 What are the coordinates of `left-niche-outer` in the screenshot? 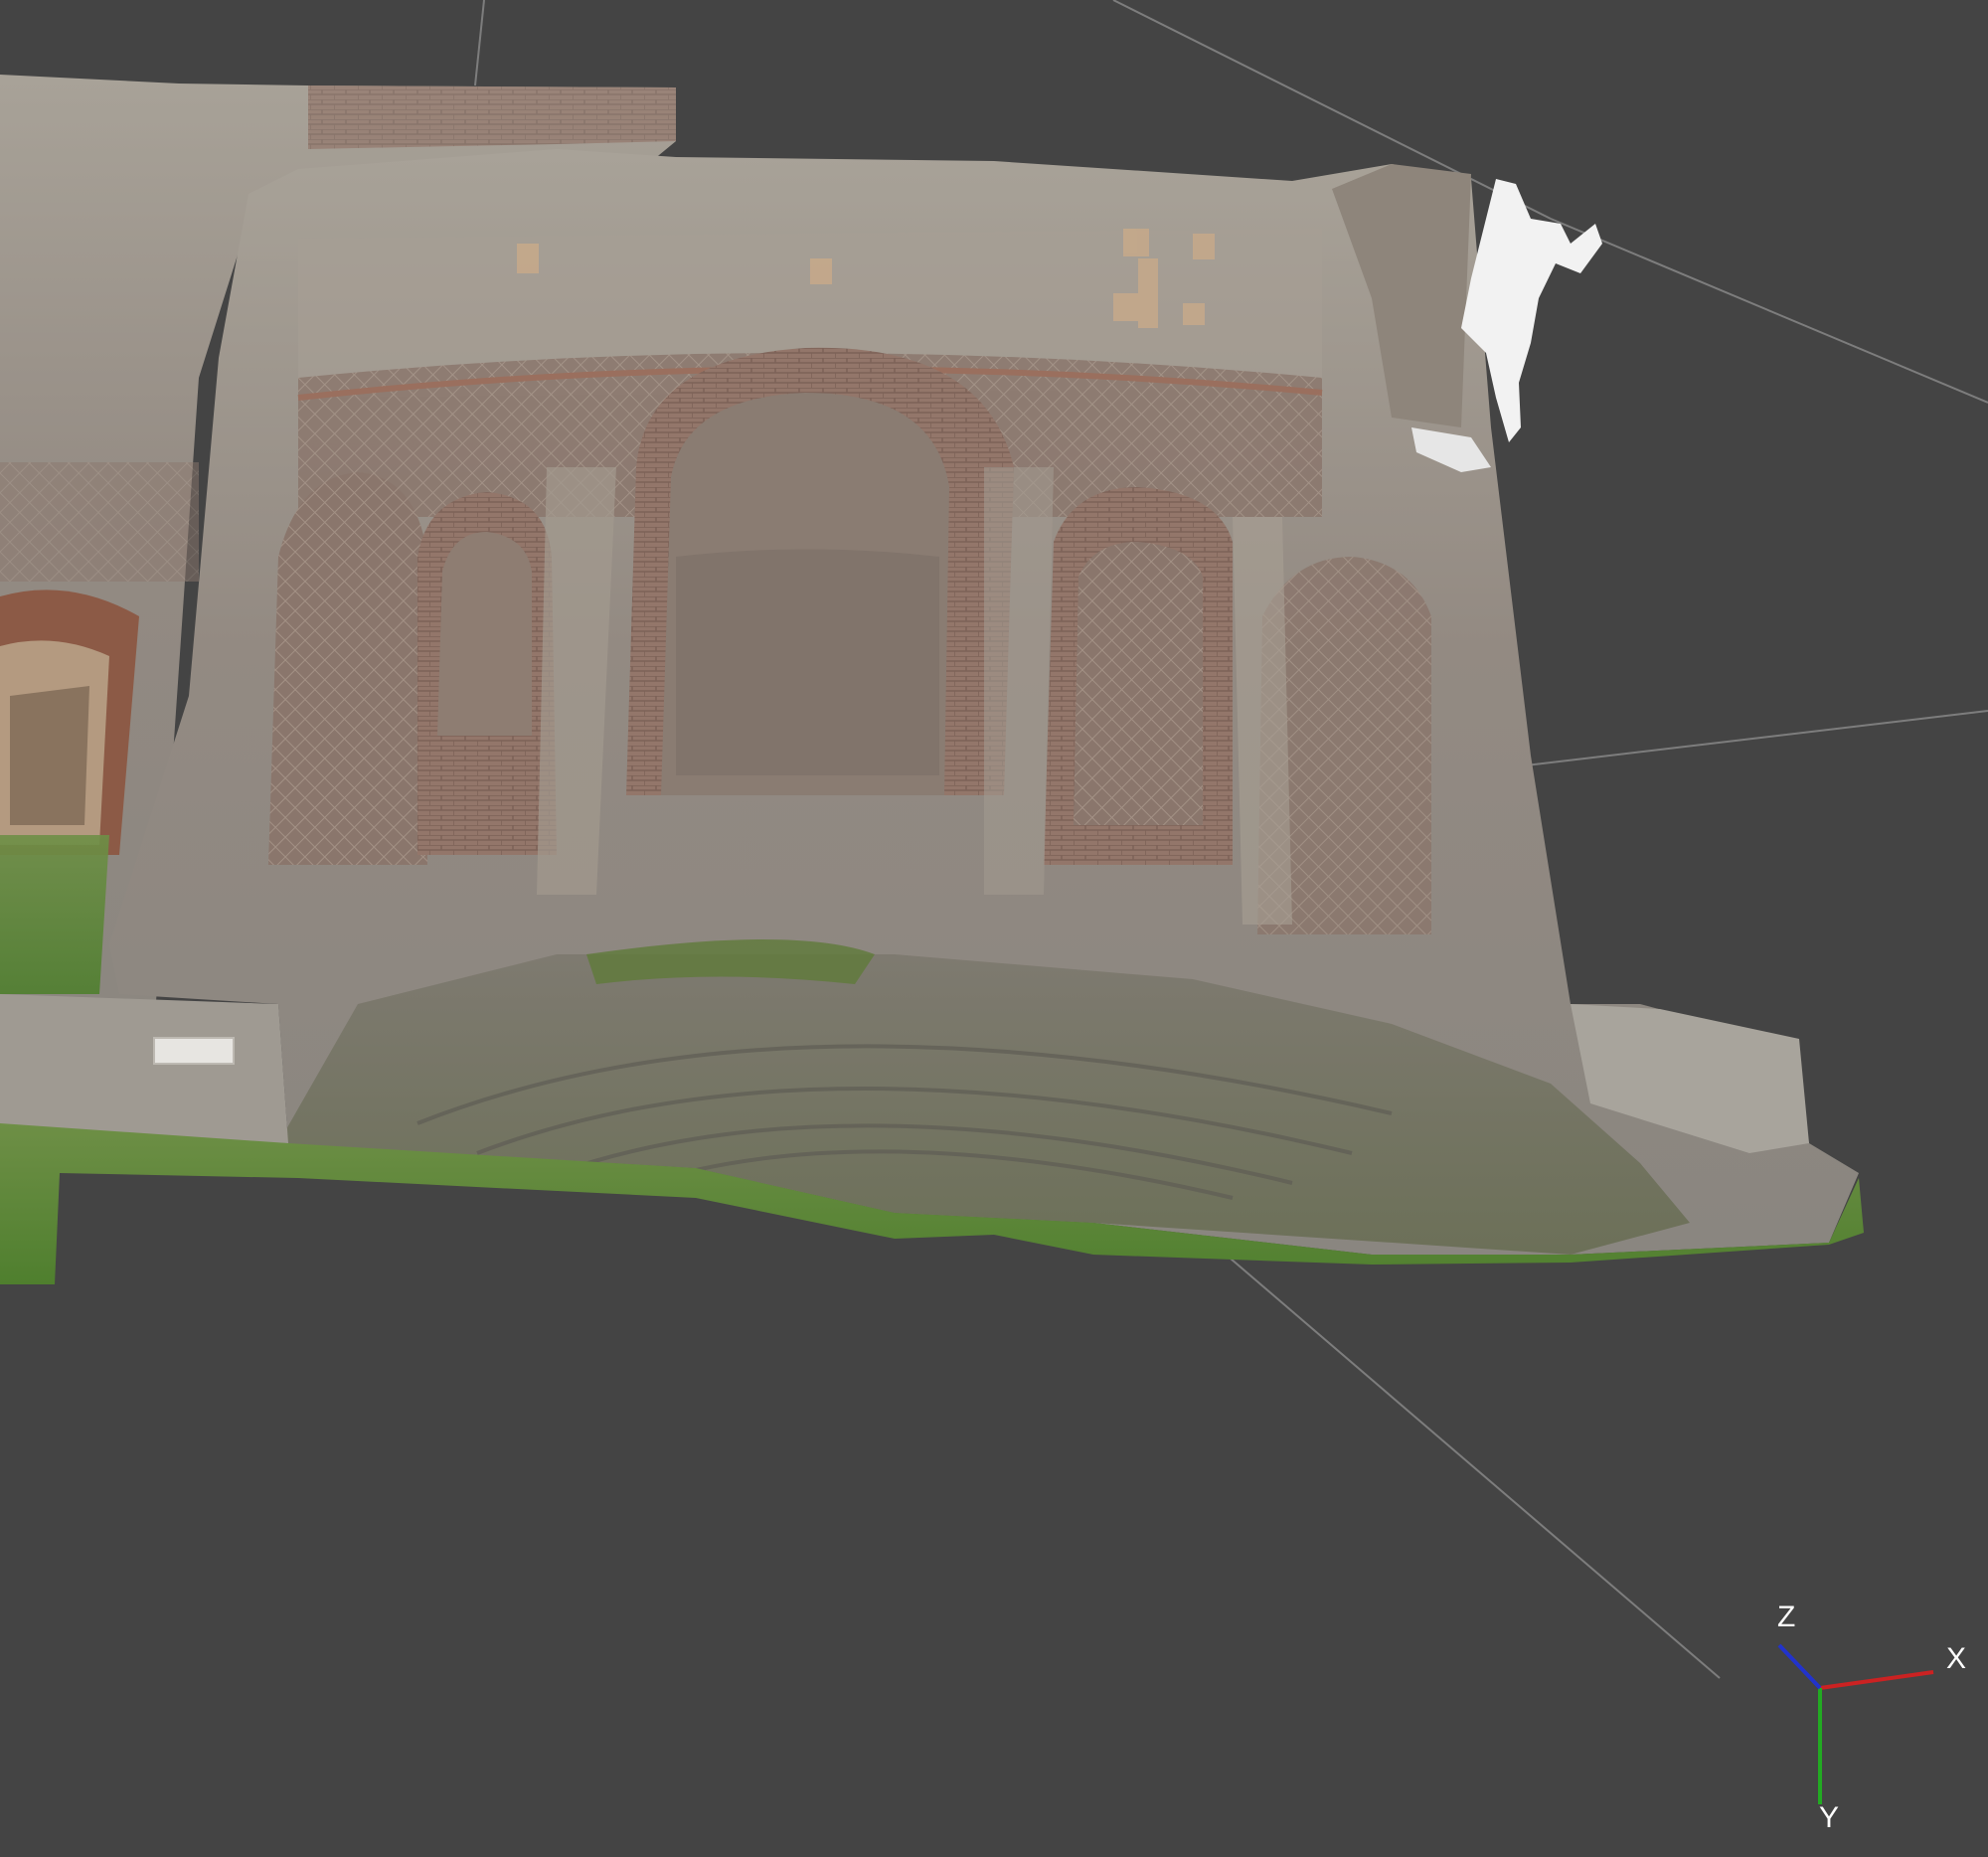 It's located at (347, 668).